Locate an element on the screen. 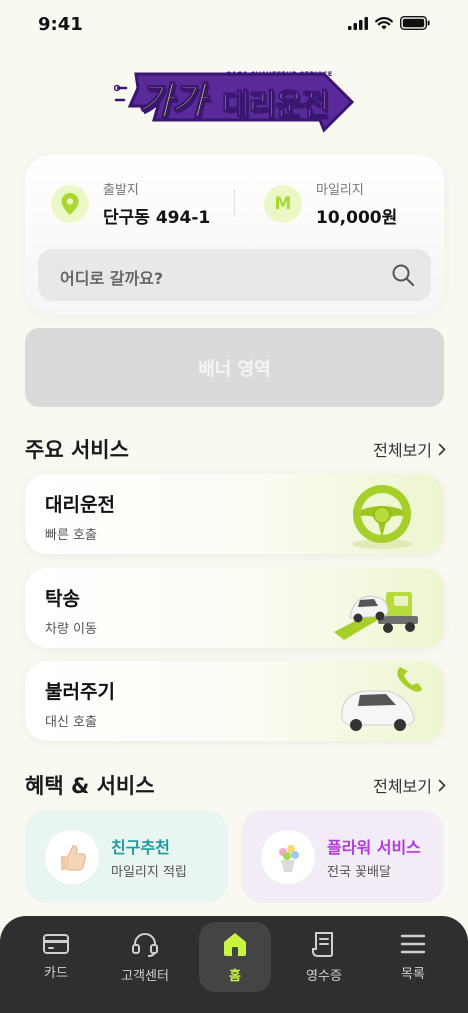 The image size is (468, 1013). banner-area: 배너 영역 is located at coordinates (234, 367).